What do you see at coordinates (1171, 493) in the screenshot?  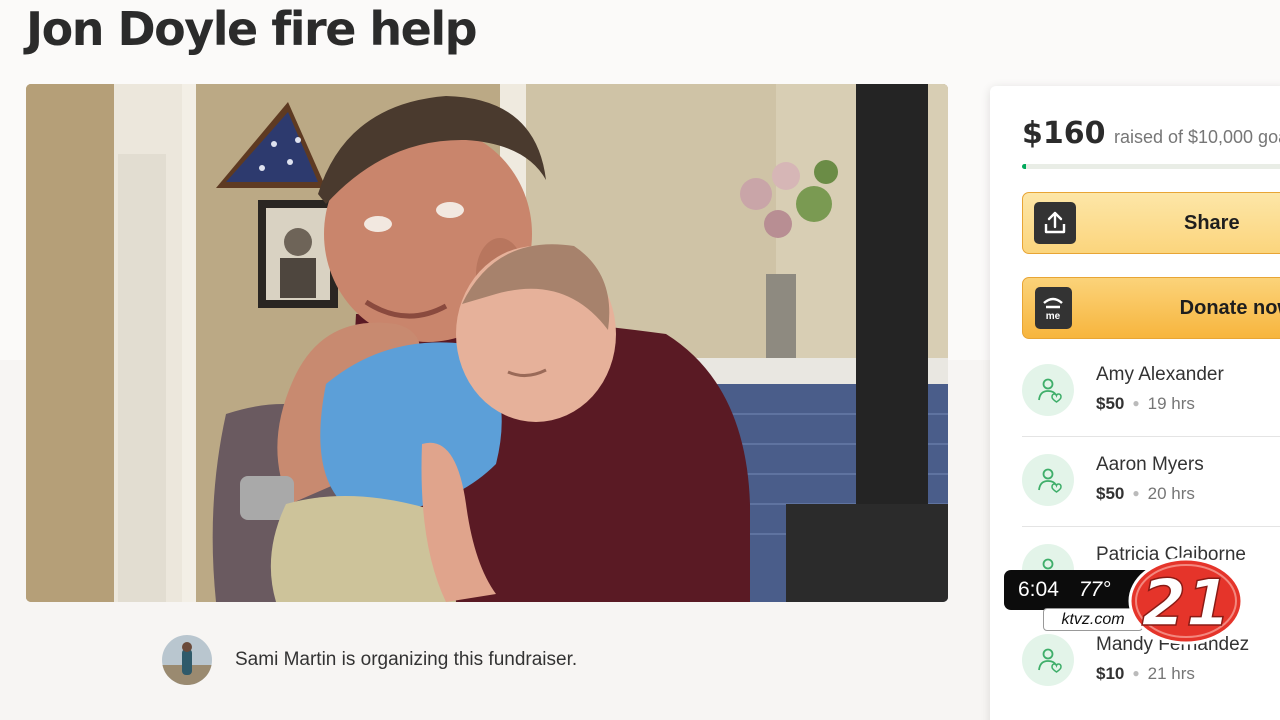 I see `donation-time: 20 hrs` at bounding box center [1171, 493].